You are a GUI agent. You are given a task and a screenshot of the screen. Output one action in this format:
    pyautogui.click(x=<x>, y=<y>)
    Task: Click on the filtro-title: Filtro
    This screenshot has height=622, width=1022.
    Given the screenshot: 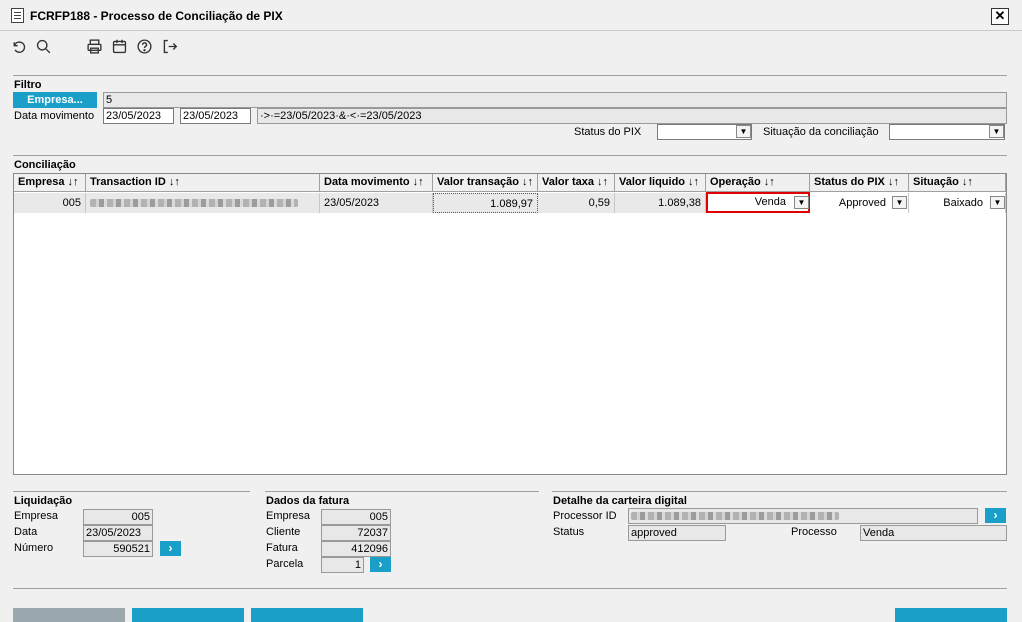 What is the action you would take?
    pyautogui.click(x=28, y=85)
    